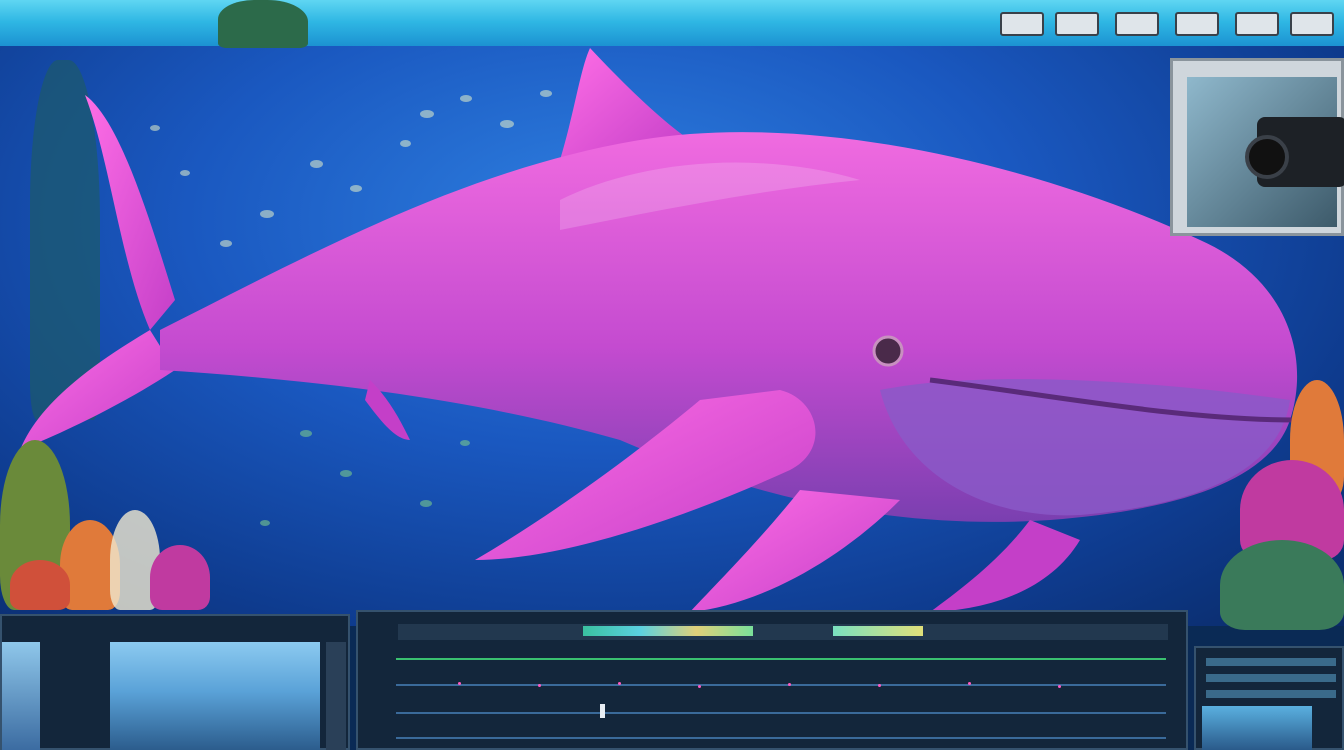 This screenshot has width=1344, height=750. I want to click on playhead, so click(602, 711).